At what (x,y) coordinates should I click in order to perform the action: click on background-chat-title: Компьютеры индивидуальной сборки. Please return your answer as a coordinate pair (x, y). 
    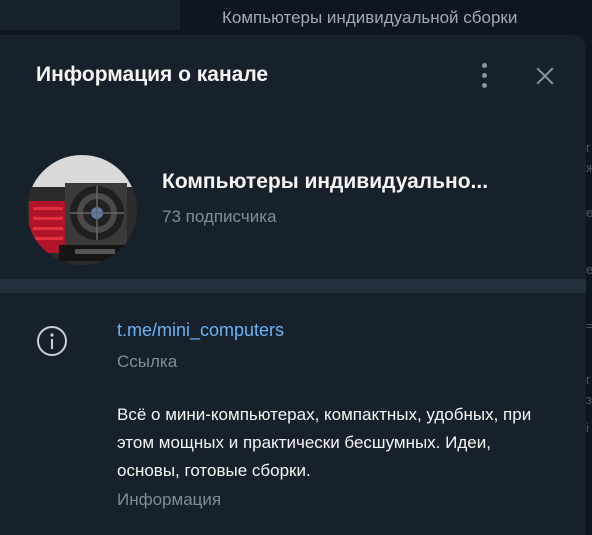
    Looking at the image, I should click on (370, 17).